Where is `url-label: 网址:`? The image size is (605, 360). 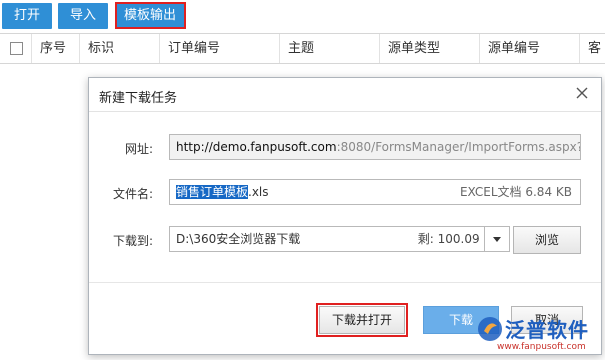 url-label: 网址: is located at coordinates (138, 149).